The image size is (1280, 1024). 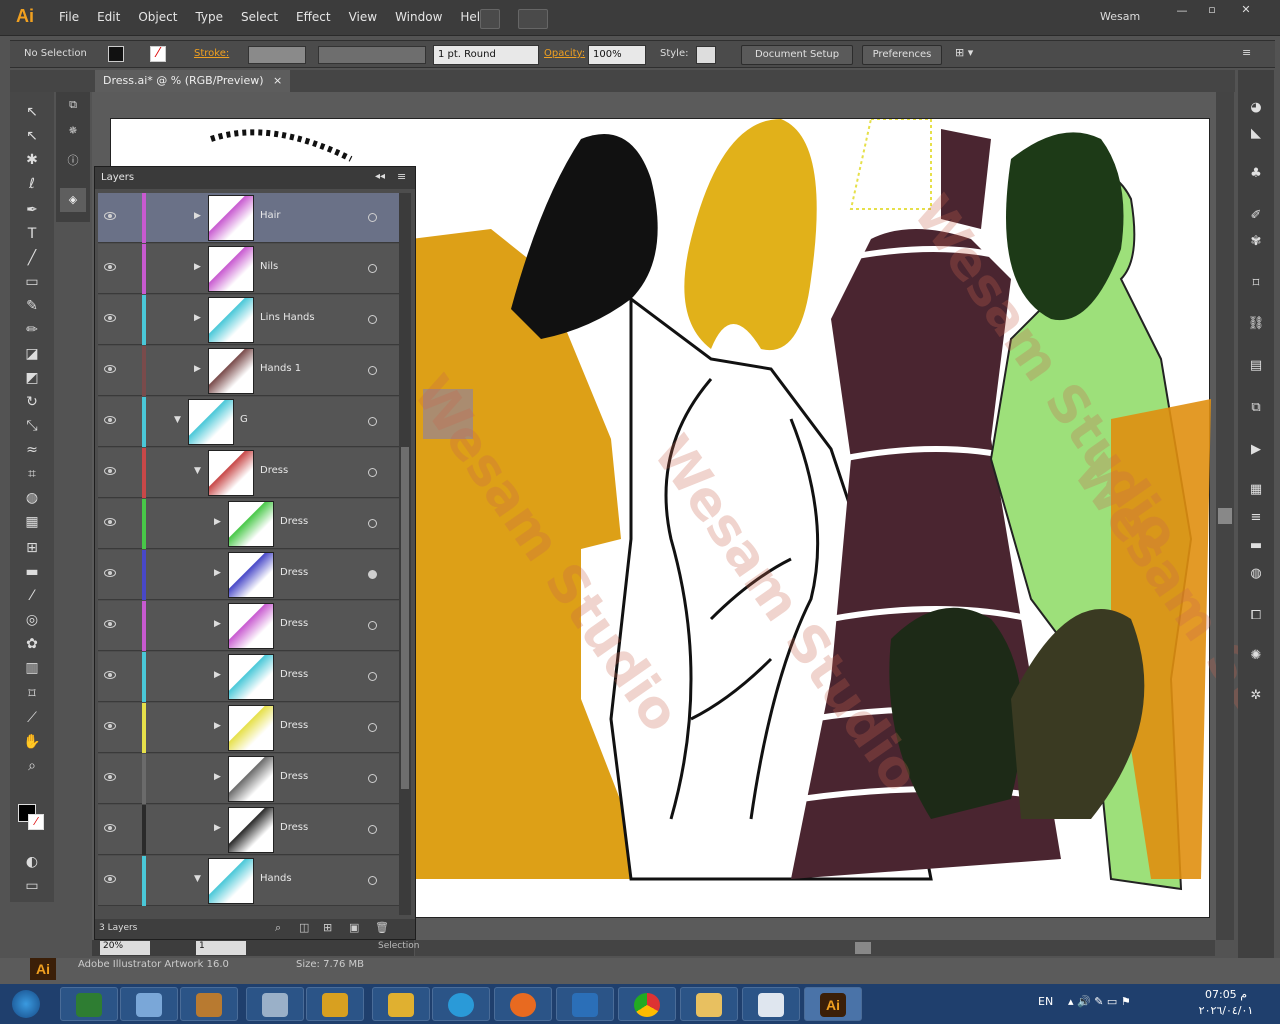 I want to click on menu-select: Select, so click(x=259, y=17).